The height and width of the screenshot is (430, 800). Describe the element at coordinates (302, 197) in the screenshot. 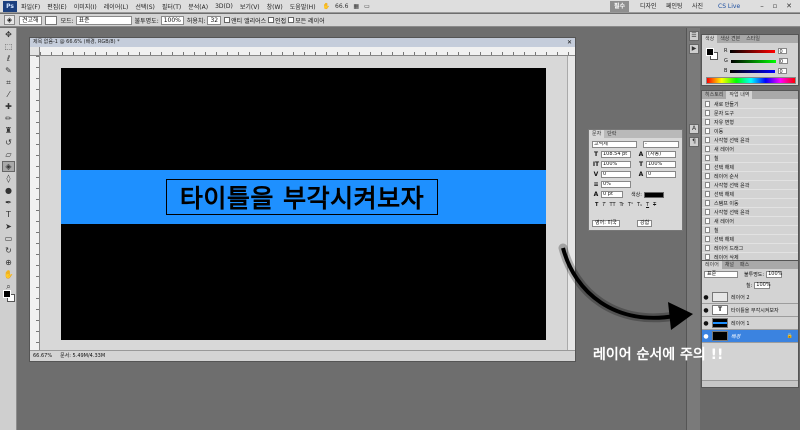

I see `text-bounding-box: 타이틀을 부각시켜보자` at that location.